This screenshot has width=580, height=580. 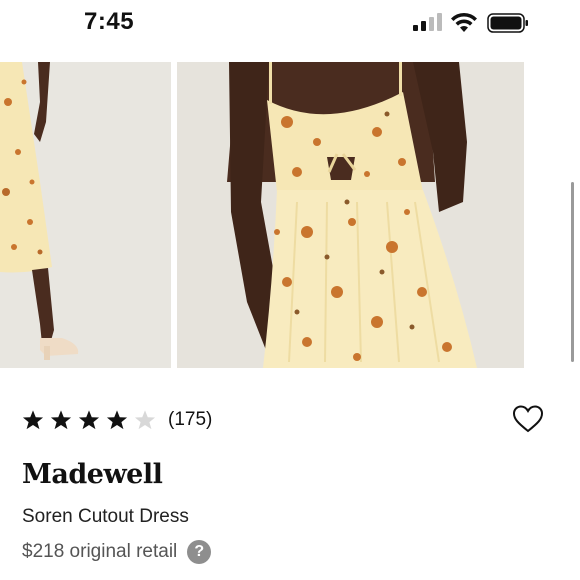 What do you see at coordinates (100, 551) in the screenshot?
I see `original-retail-price: $218 original retail` at bounding box center [100, 551].